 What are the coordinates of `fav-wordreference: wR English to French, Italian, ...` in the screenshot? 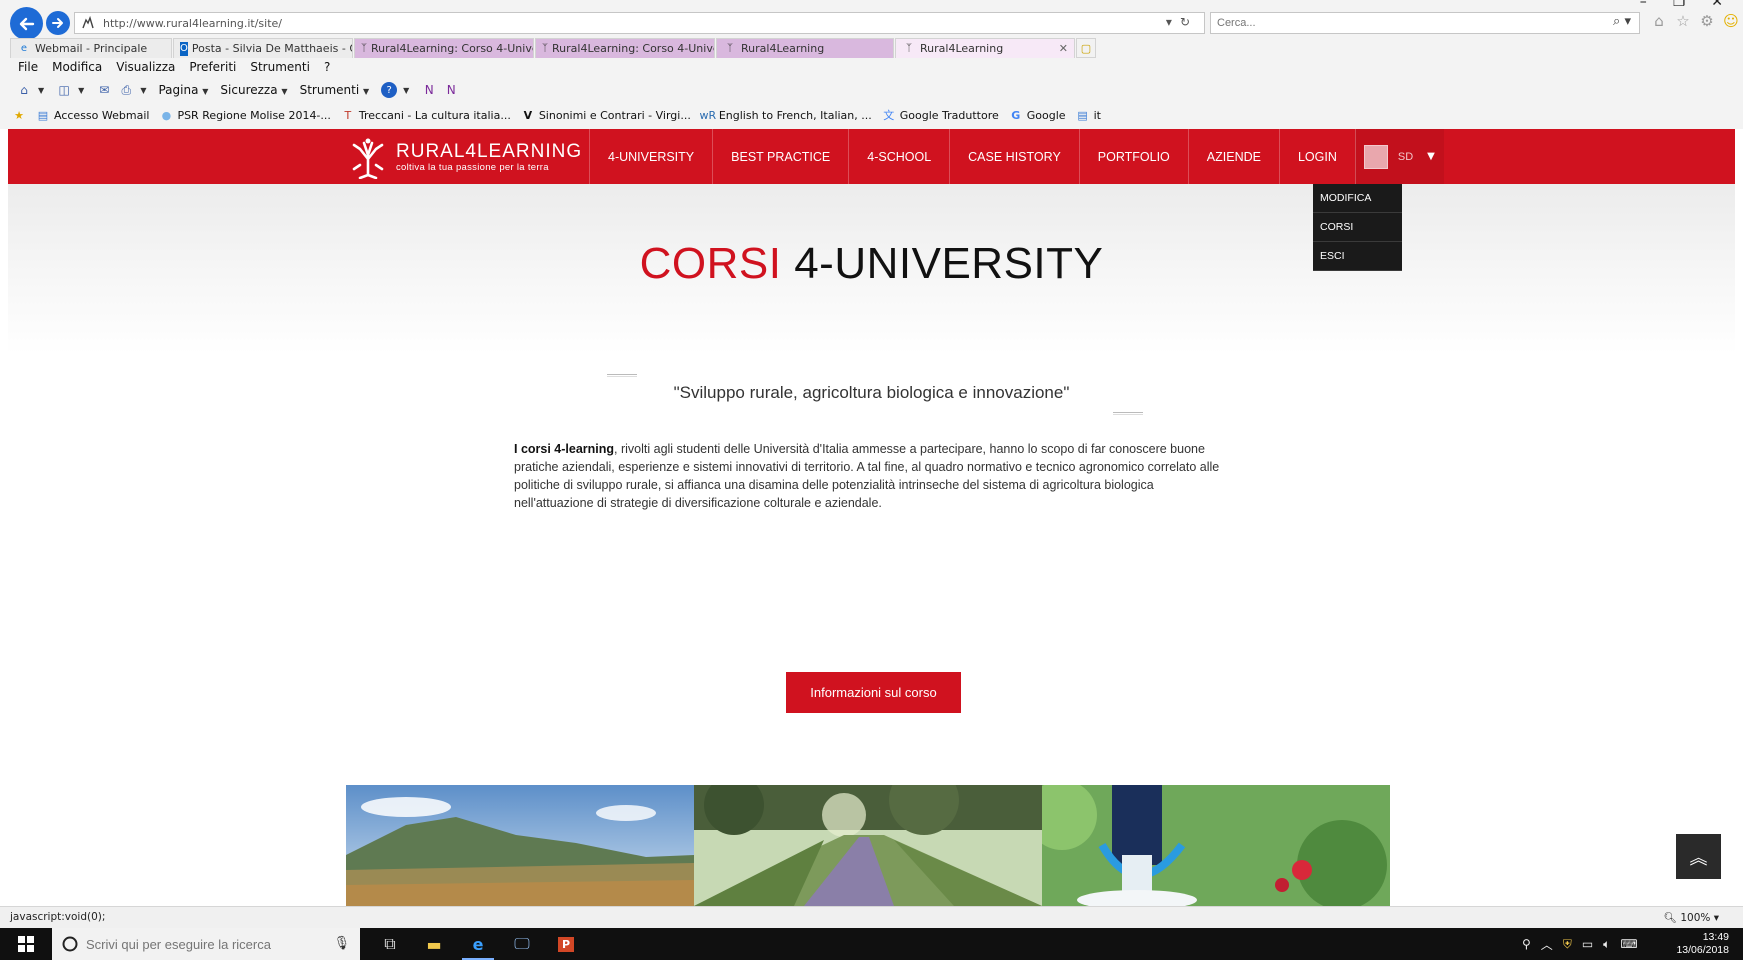 It's located at (786, 115).